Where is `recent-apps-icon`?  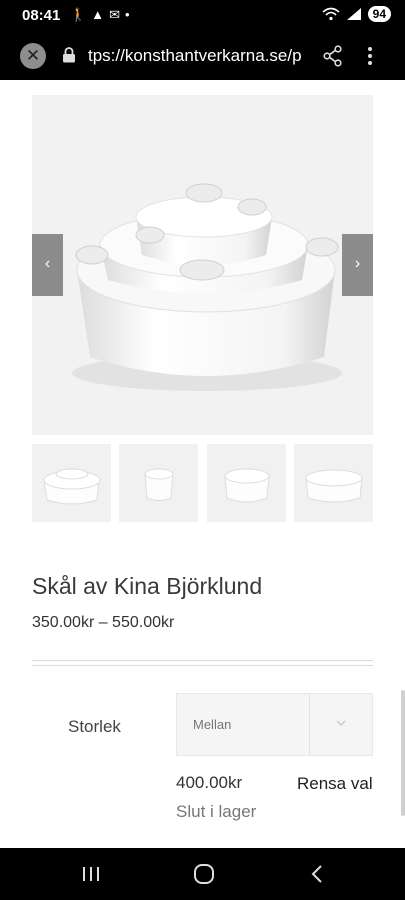 recent-apps-icon is located at coordinates (91, 874).